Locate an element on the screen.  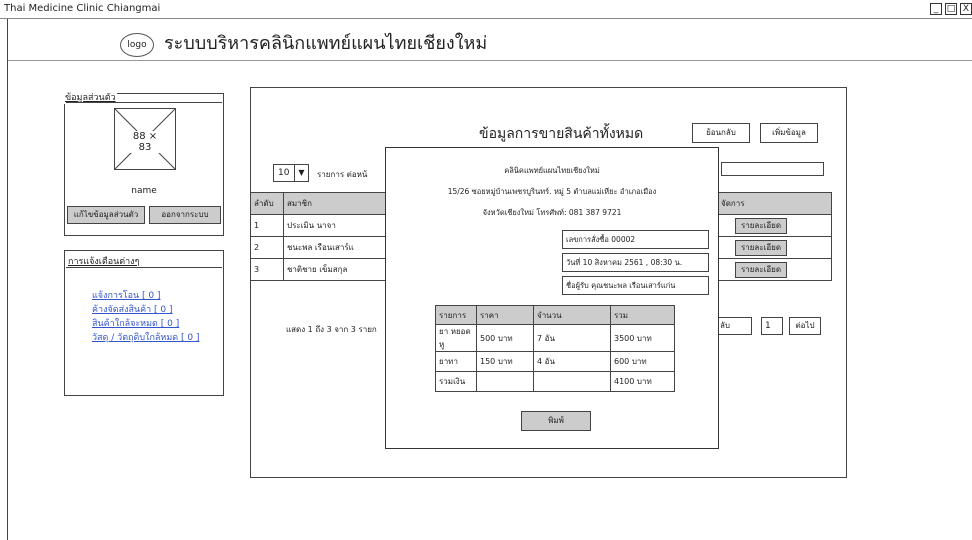
item-qty: 7 อัน is located at coordinates (572, 338).